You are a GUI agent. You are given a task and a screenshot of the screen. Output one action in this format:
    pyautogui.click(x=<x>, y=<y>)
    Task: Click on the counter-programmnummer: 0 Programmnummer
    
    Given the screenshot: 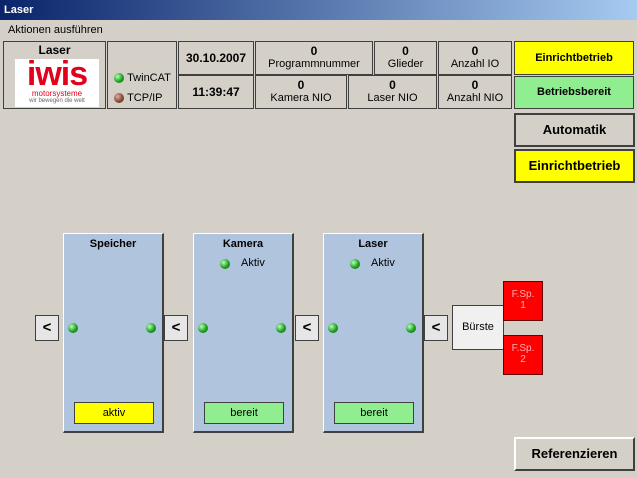 What is the action you would take?
    pyautogui.click(x=314, y=58)
    